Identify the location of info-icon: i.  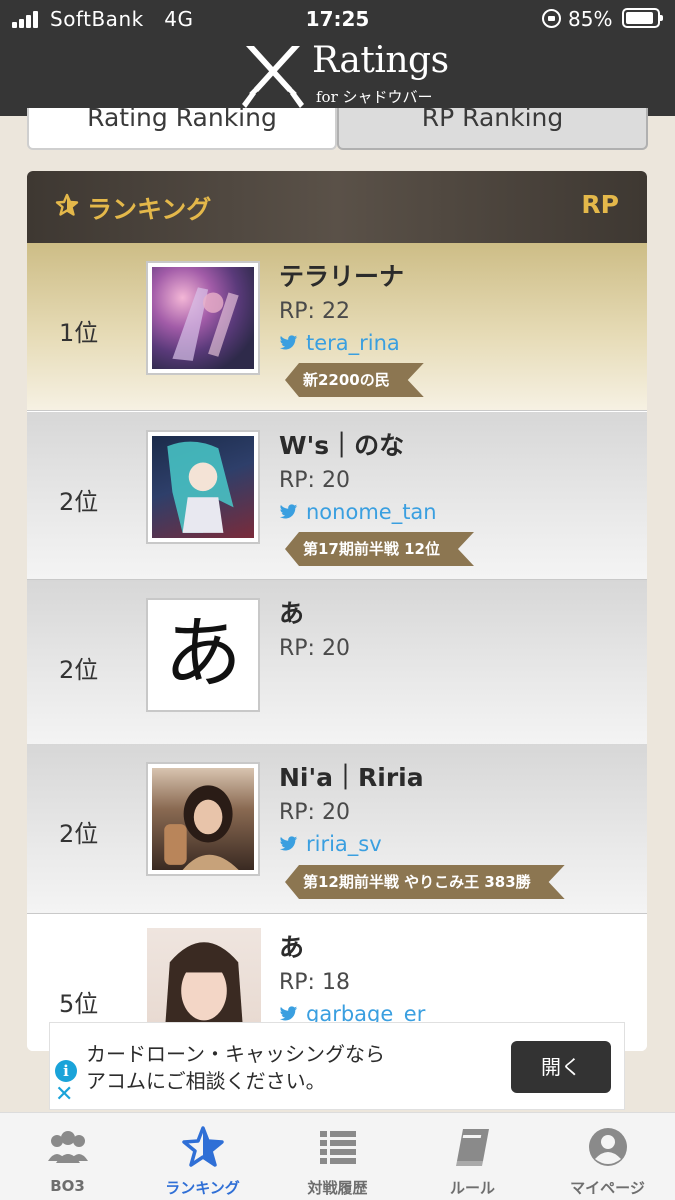
(66, 1071).